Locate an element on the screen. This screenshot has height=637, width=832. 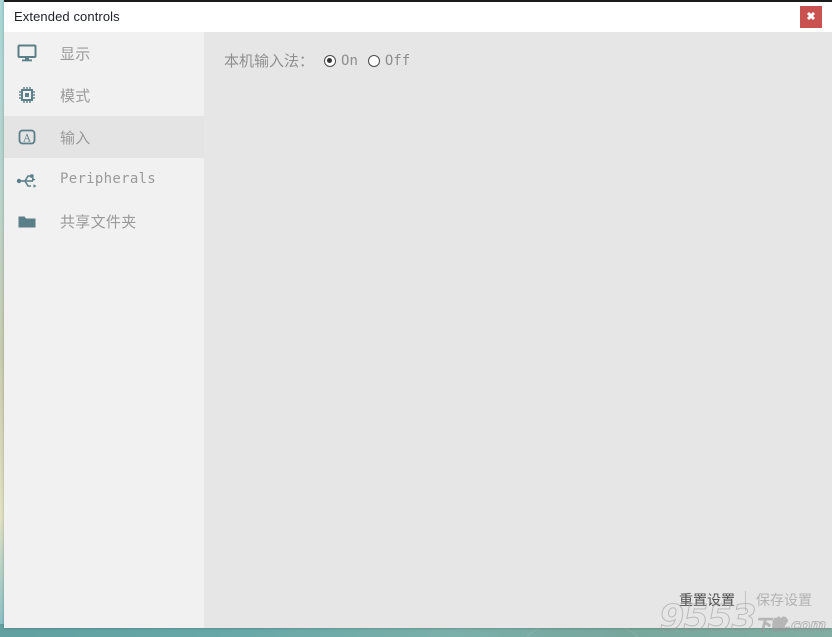
radio-option-on: On is located at coordinates (341, 61).